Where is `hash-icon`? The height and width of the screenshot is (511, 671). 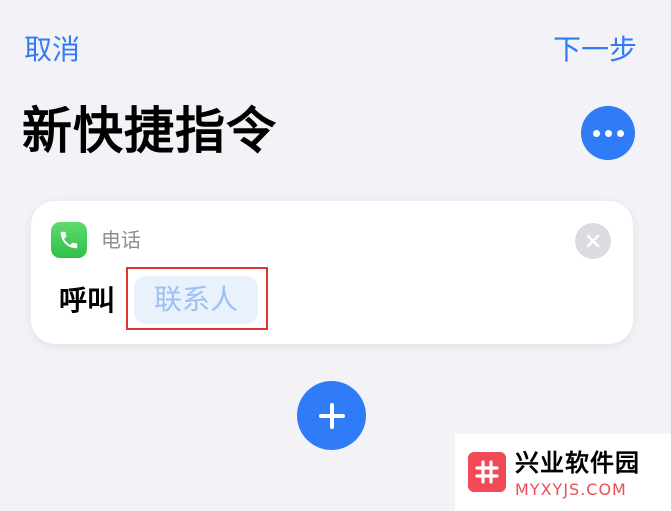
hash-icon is located at coordinates (487, 472).